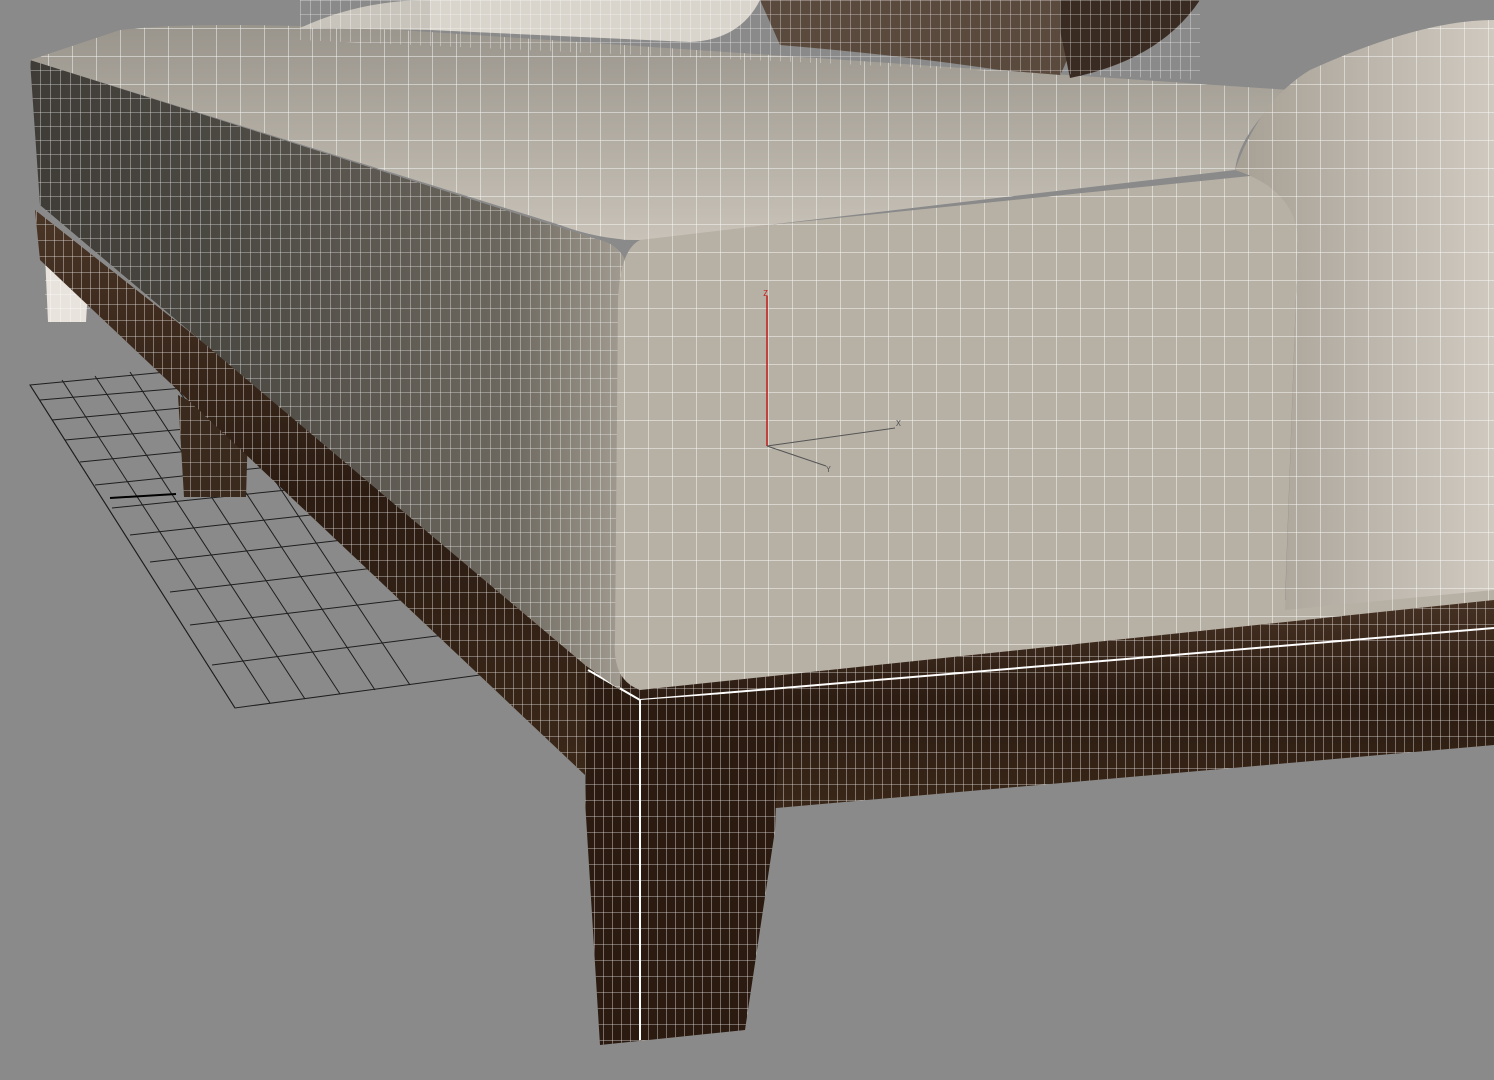 The height and width of the screenshot is (1080, 1494). I want to click on gizmo-x-label: X, so click(898, 423).